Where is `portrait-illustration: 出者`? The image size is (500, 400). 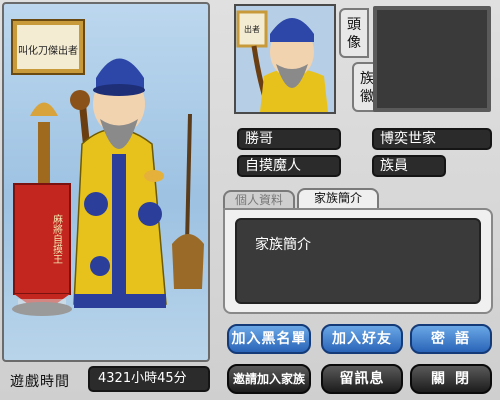 portrait-illustration: 出者 is located at coordinates (282, 61).